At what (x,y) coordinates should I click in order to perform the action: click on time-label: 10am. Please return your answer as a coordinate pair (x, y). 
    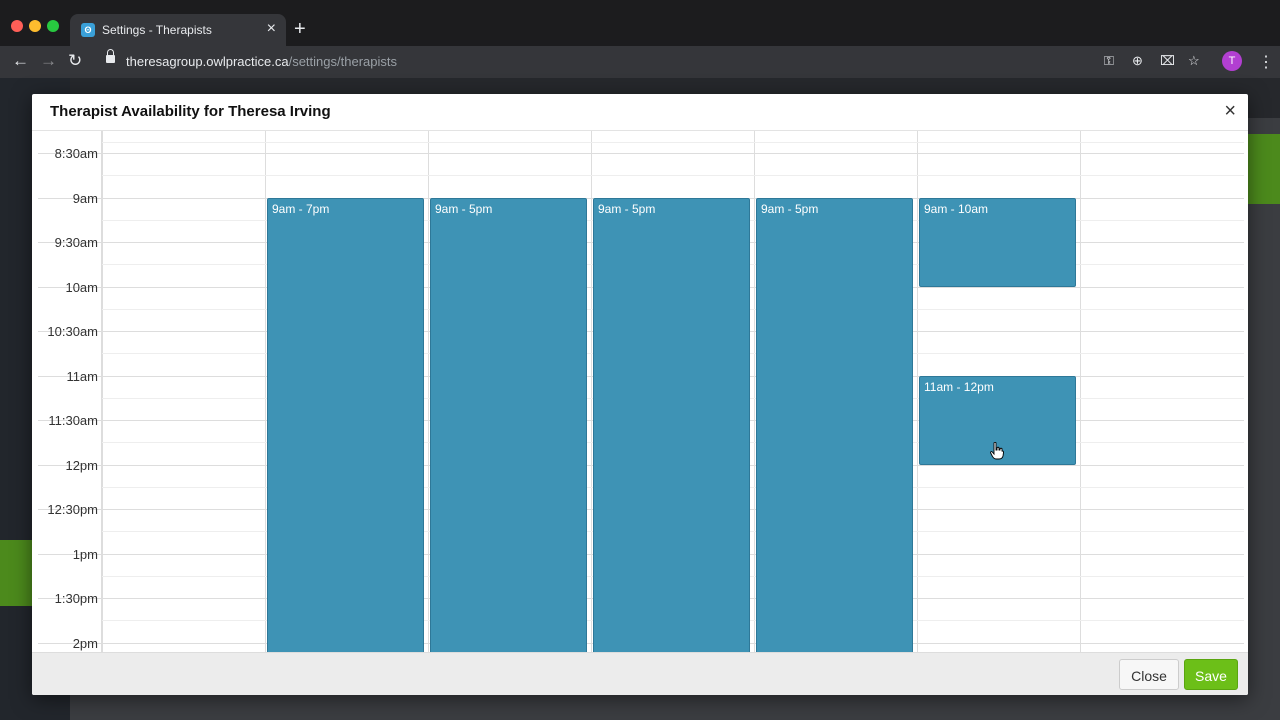
    Looking at the image, I should click on (81, 287).